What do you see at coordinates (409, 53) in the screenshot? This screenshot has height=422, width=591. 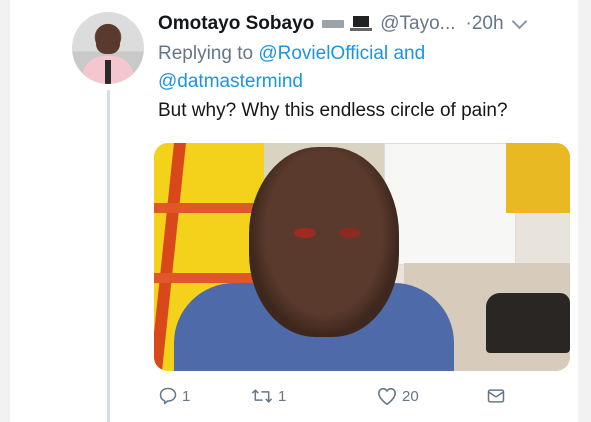 I see `mention-and: and` at bounding box center [409, 53].